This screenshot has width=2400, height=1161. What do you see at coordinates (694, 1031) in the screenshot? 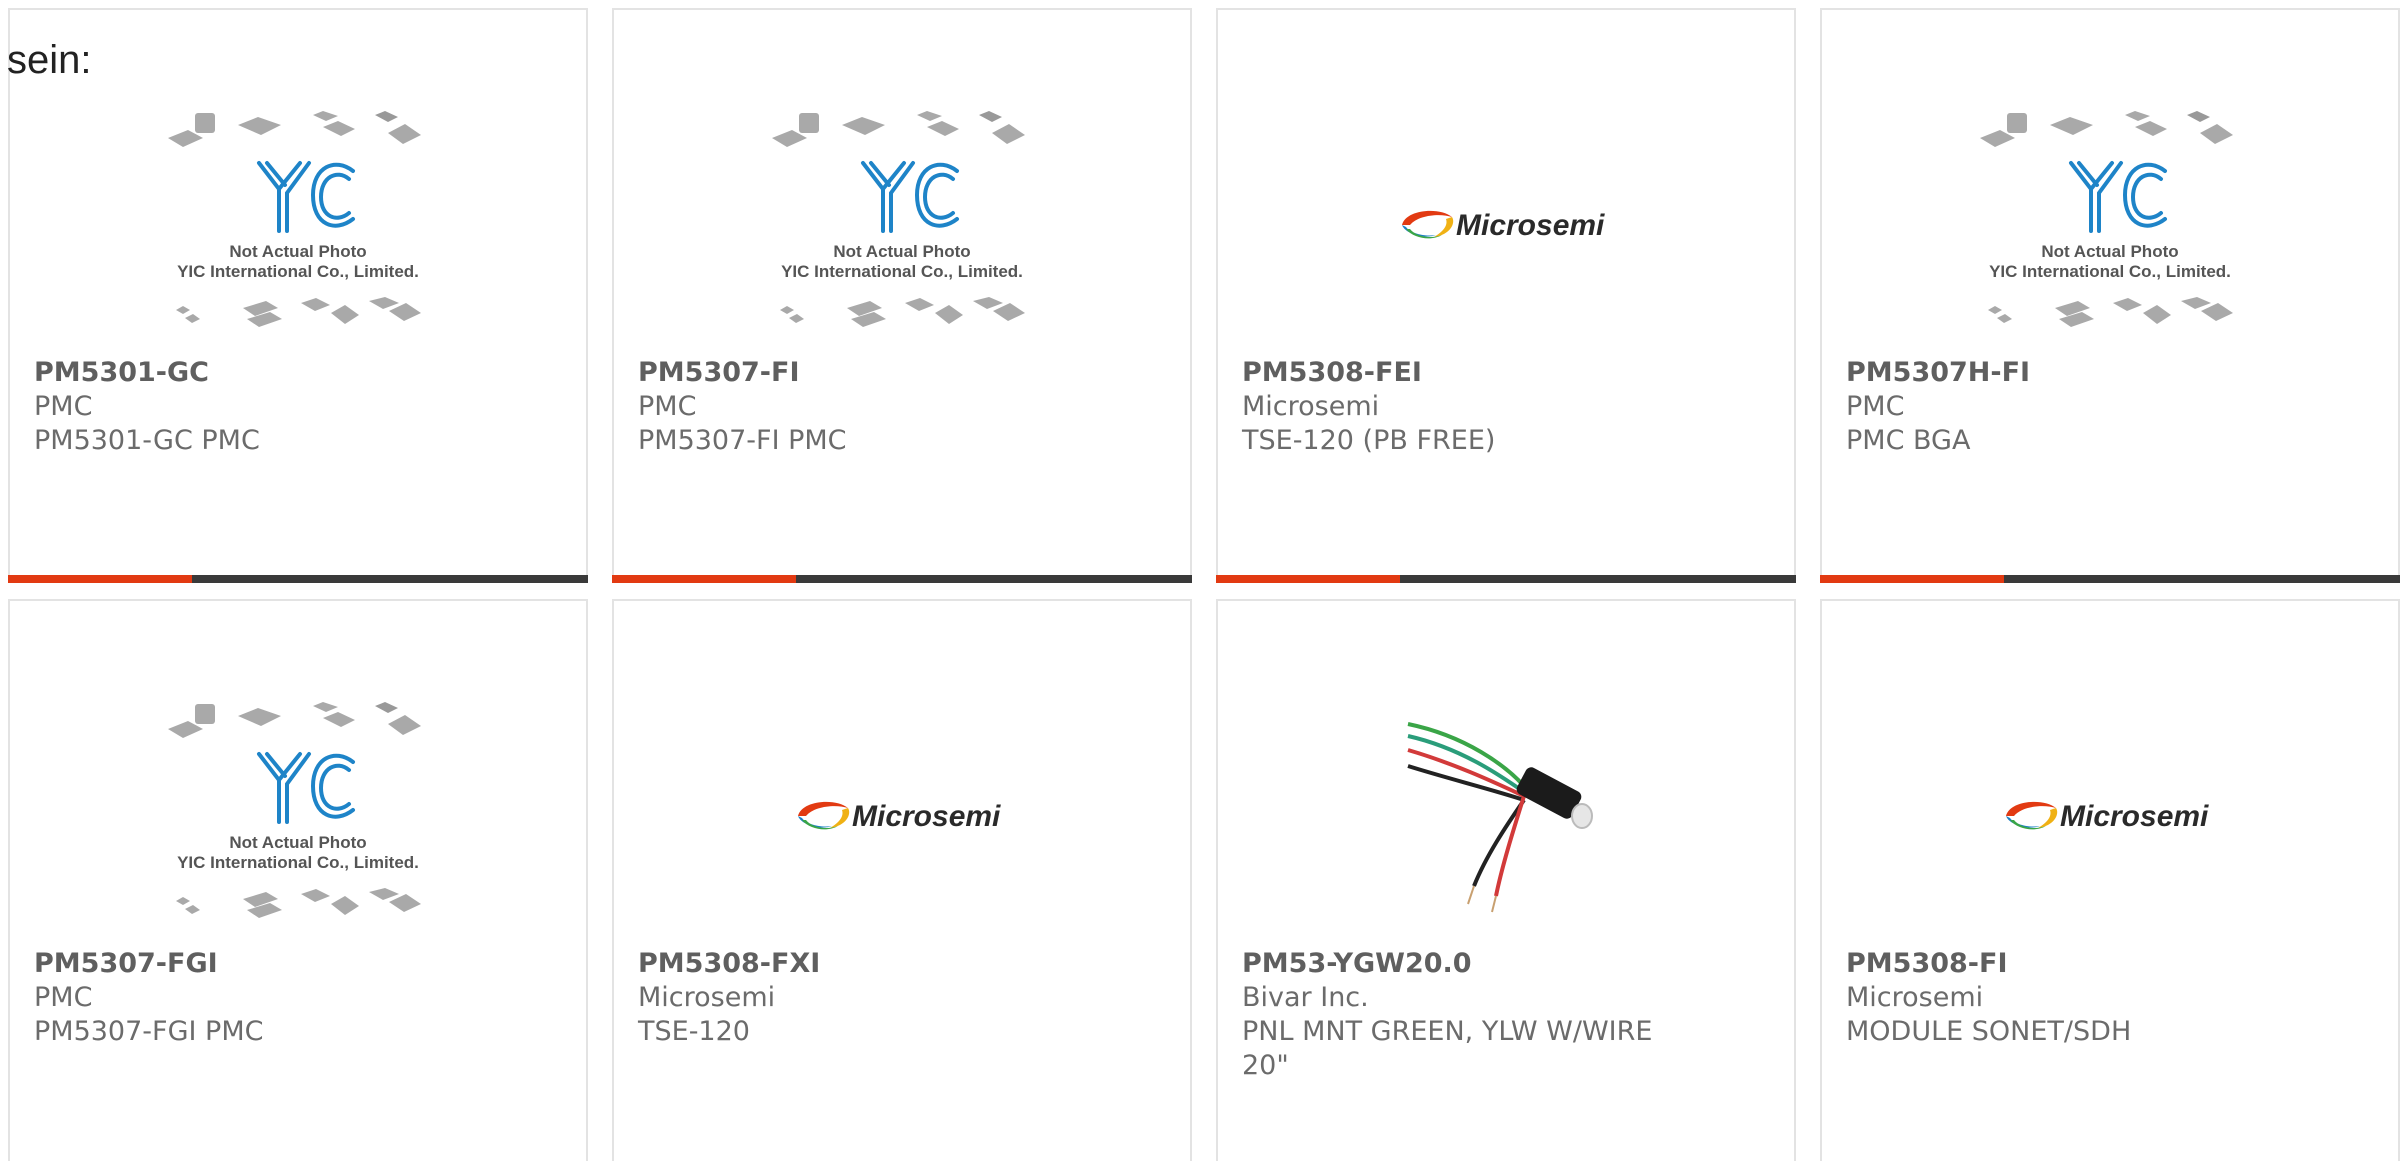
I see `product-description: TSE-120` at bounding box center [694, 1031].